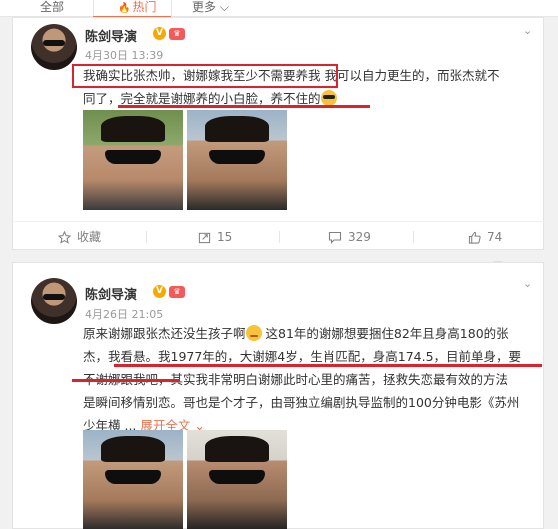  What do you see at coordinates (124, 55) in the screenshot?
I see `post-time: 4月30日 13:39` at bounding box center [124, 55].